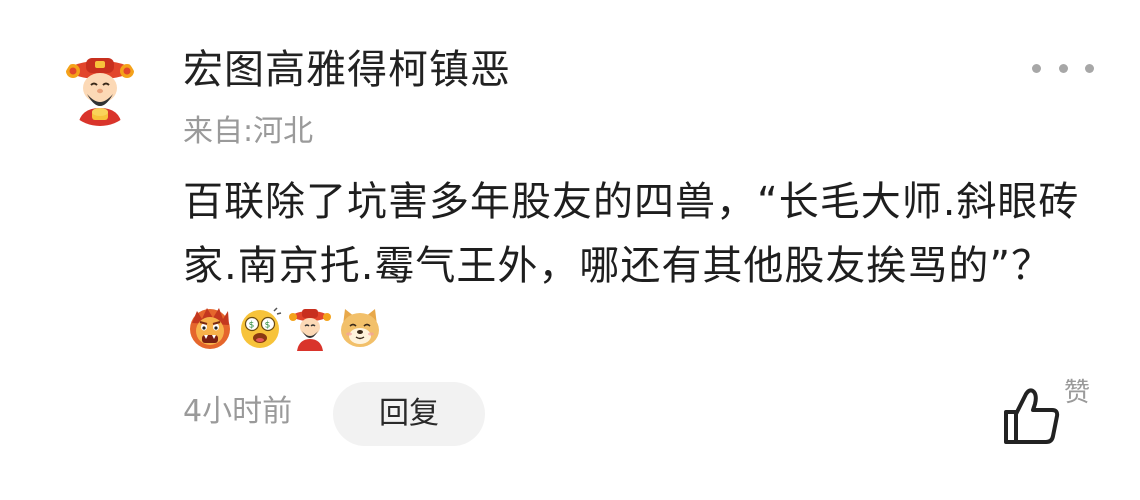 This screenshot has width=1140, height=500. Describe the element at coordinates (1032, 416) in the screenshot. I see `thumbs-up-icon` at that location.